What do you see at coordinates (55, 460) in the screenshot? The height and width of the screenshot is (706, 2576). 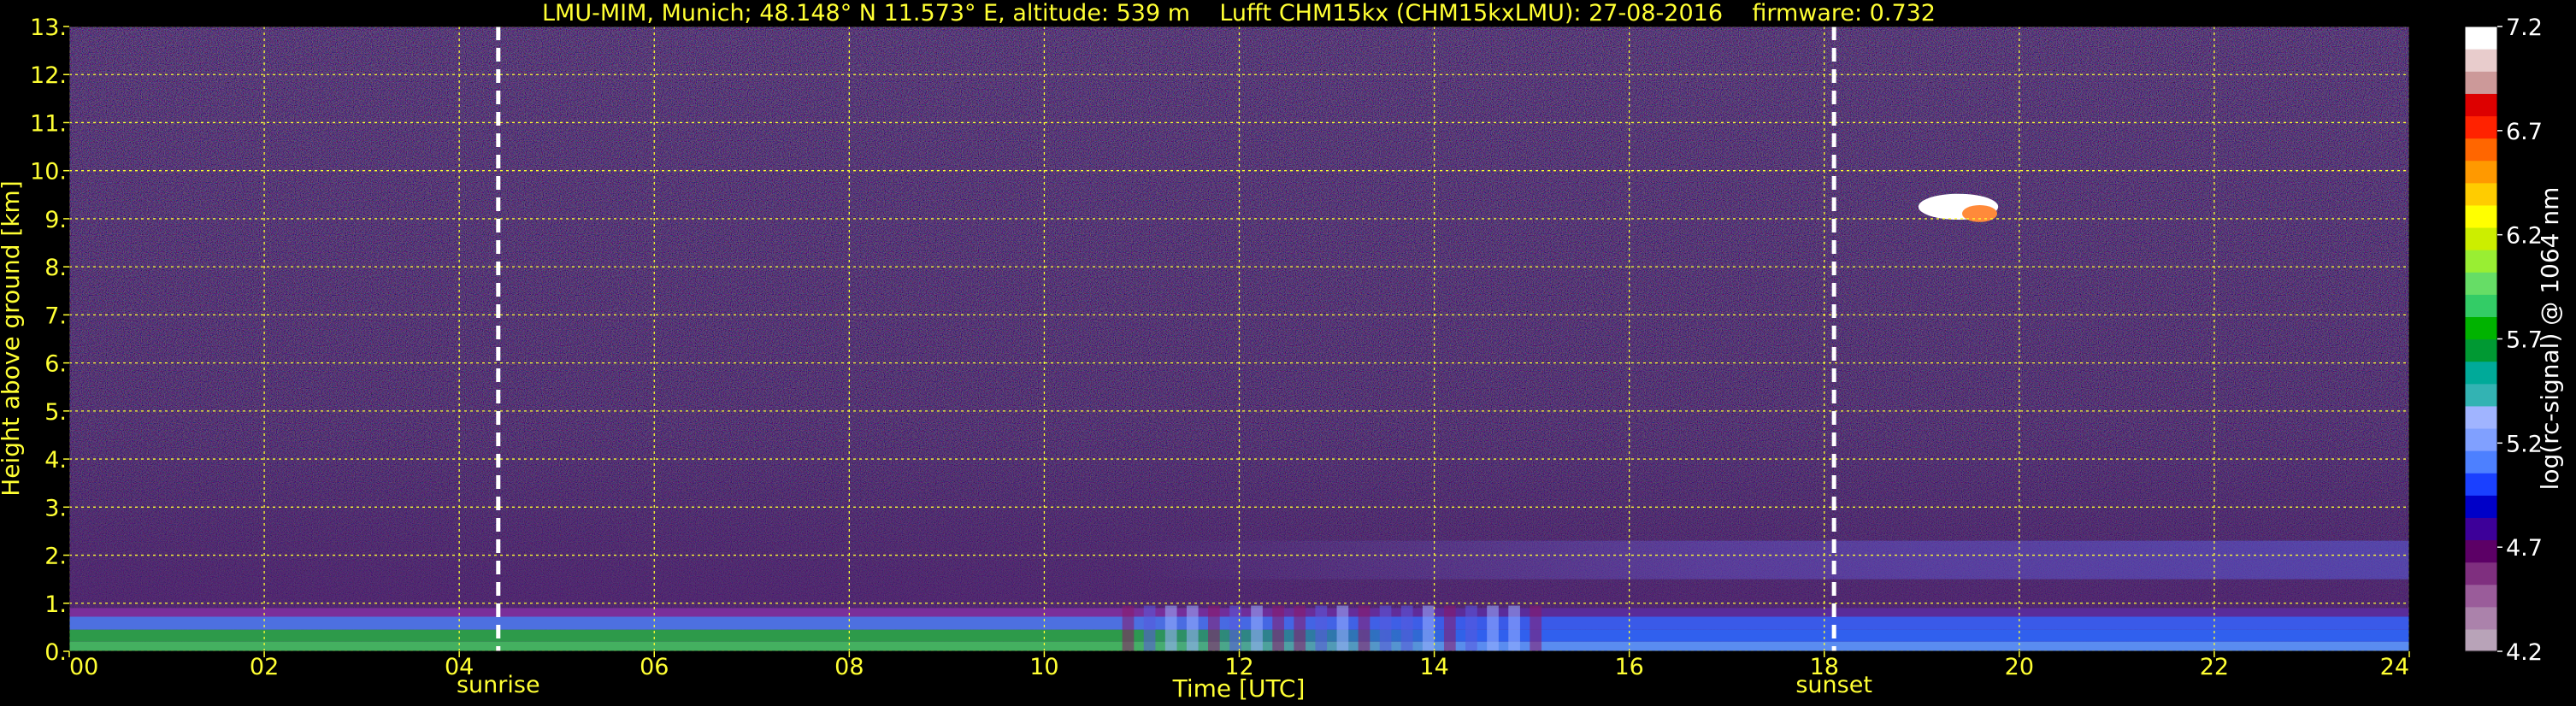 I see `y-tick-label: 4.` at bounding box center [55, 460].